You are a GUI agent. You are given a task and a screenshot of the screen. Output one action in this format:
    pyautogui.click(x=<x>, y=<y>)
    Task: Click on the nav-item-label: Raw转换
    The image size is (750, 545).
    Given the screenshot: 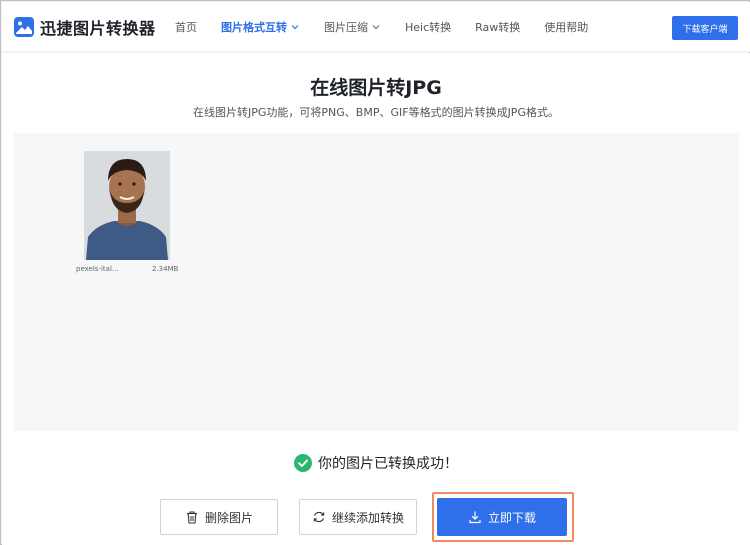 What is the action you would take?
    pyautogui.click(x=498, y=27)
    